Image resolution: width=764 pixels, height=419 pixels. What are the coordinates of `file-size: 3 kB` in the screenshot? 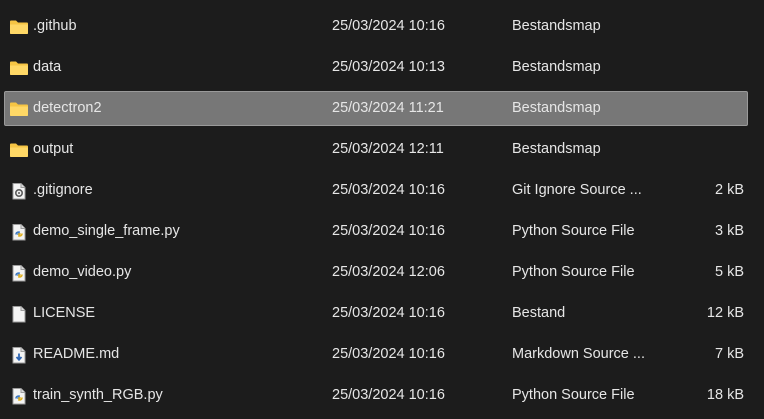 It's located at (729, 231).